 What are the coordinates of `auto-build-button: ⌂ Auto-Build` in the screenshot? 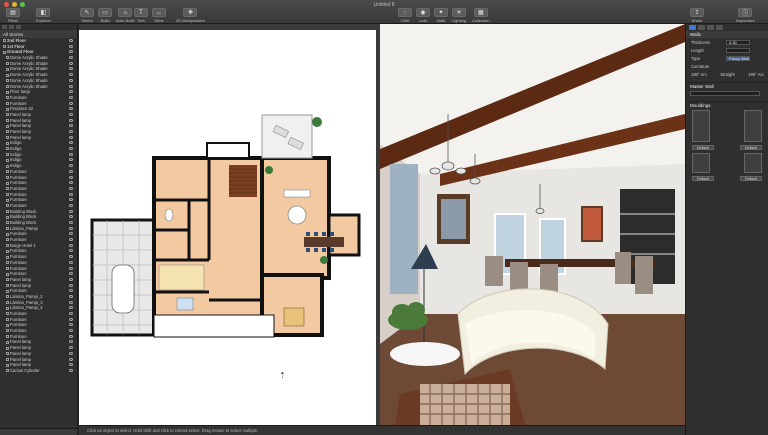 It's located at (125, 15).